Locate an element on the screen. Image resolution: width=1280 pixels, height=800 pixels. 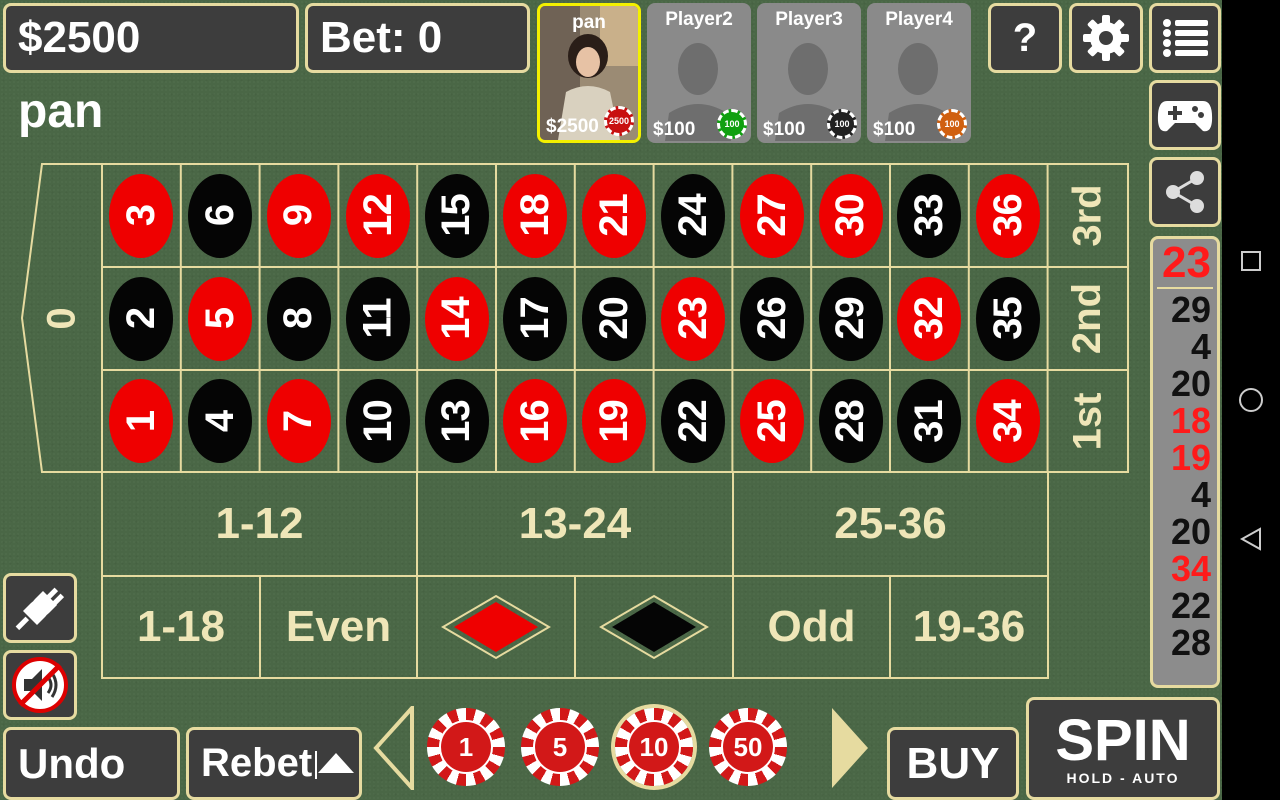
number-label: 23 is located at coordinates (692, 318).